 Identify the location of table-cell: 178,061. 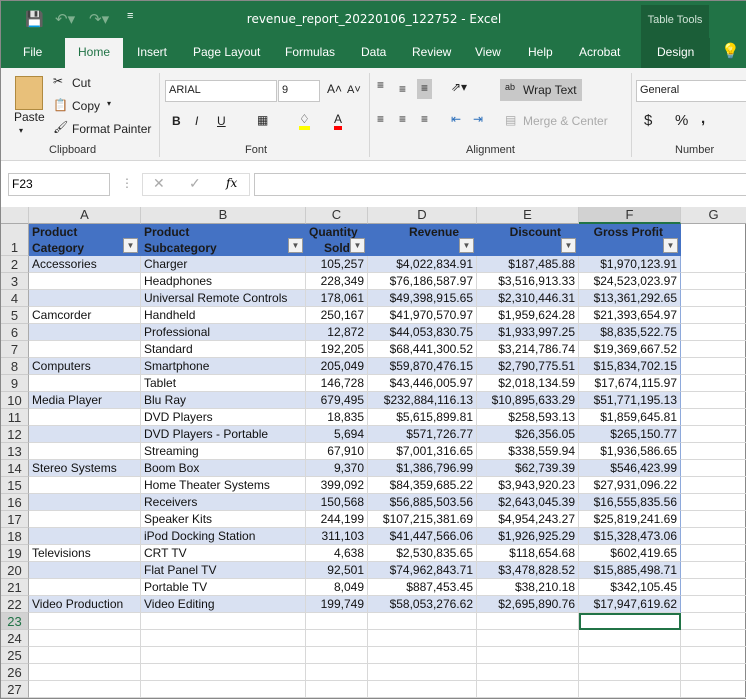
(337, 298).